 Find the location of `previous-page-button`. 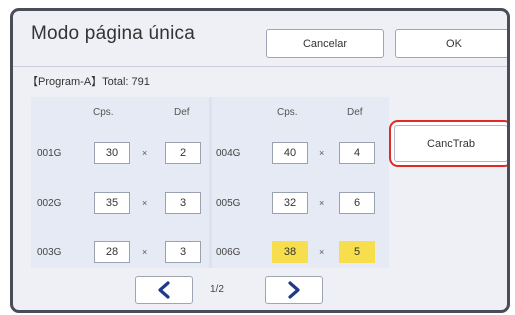

previous-page-button is located at coordinates (164, 290).